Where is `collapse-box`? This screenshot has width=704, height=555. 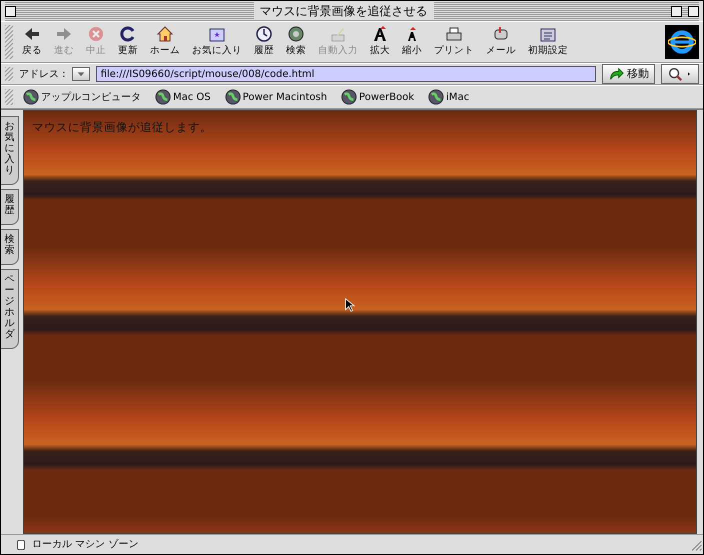 collapse-box is located at coordinates (693, 11).